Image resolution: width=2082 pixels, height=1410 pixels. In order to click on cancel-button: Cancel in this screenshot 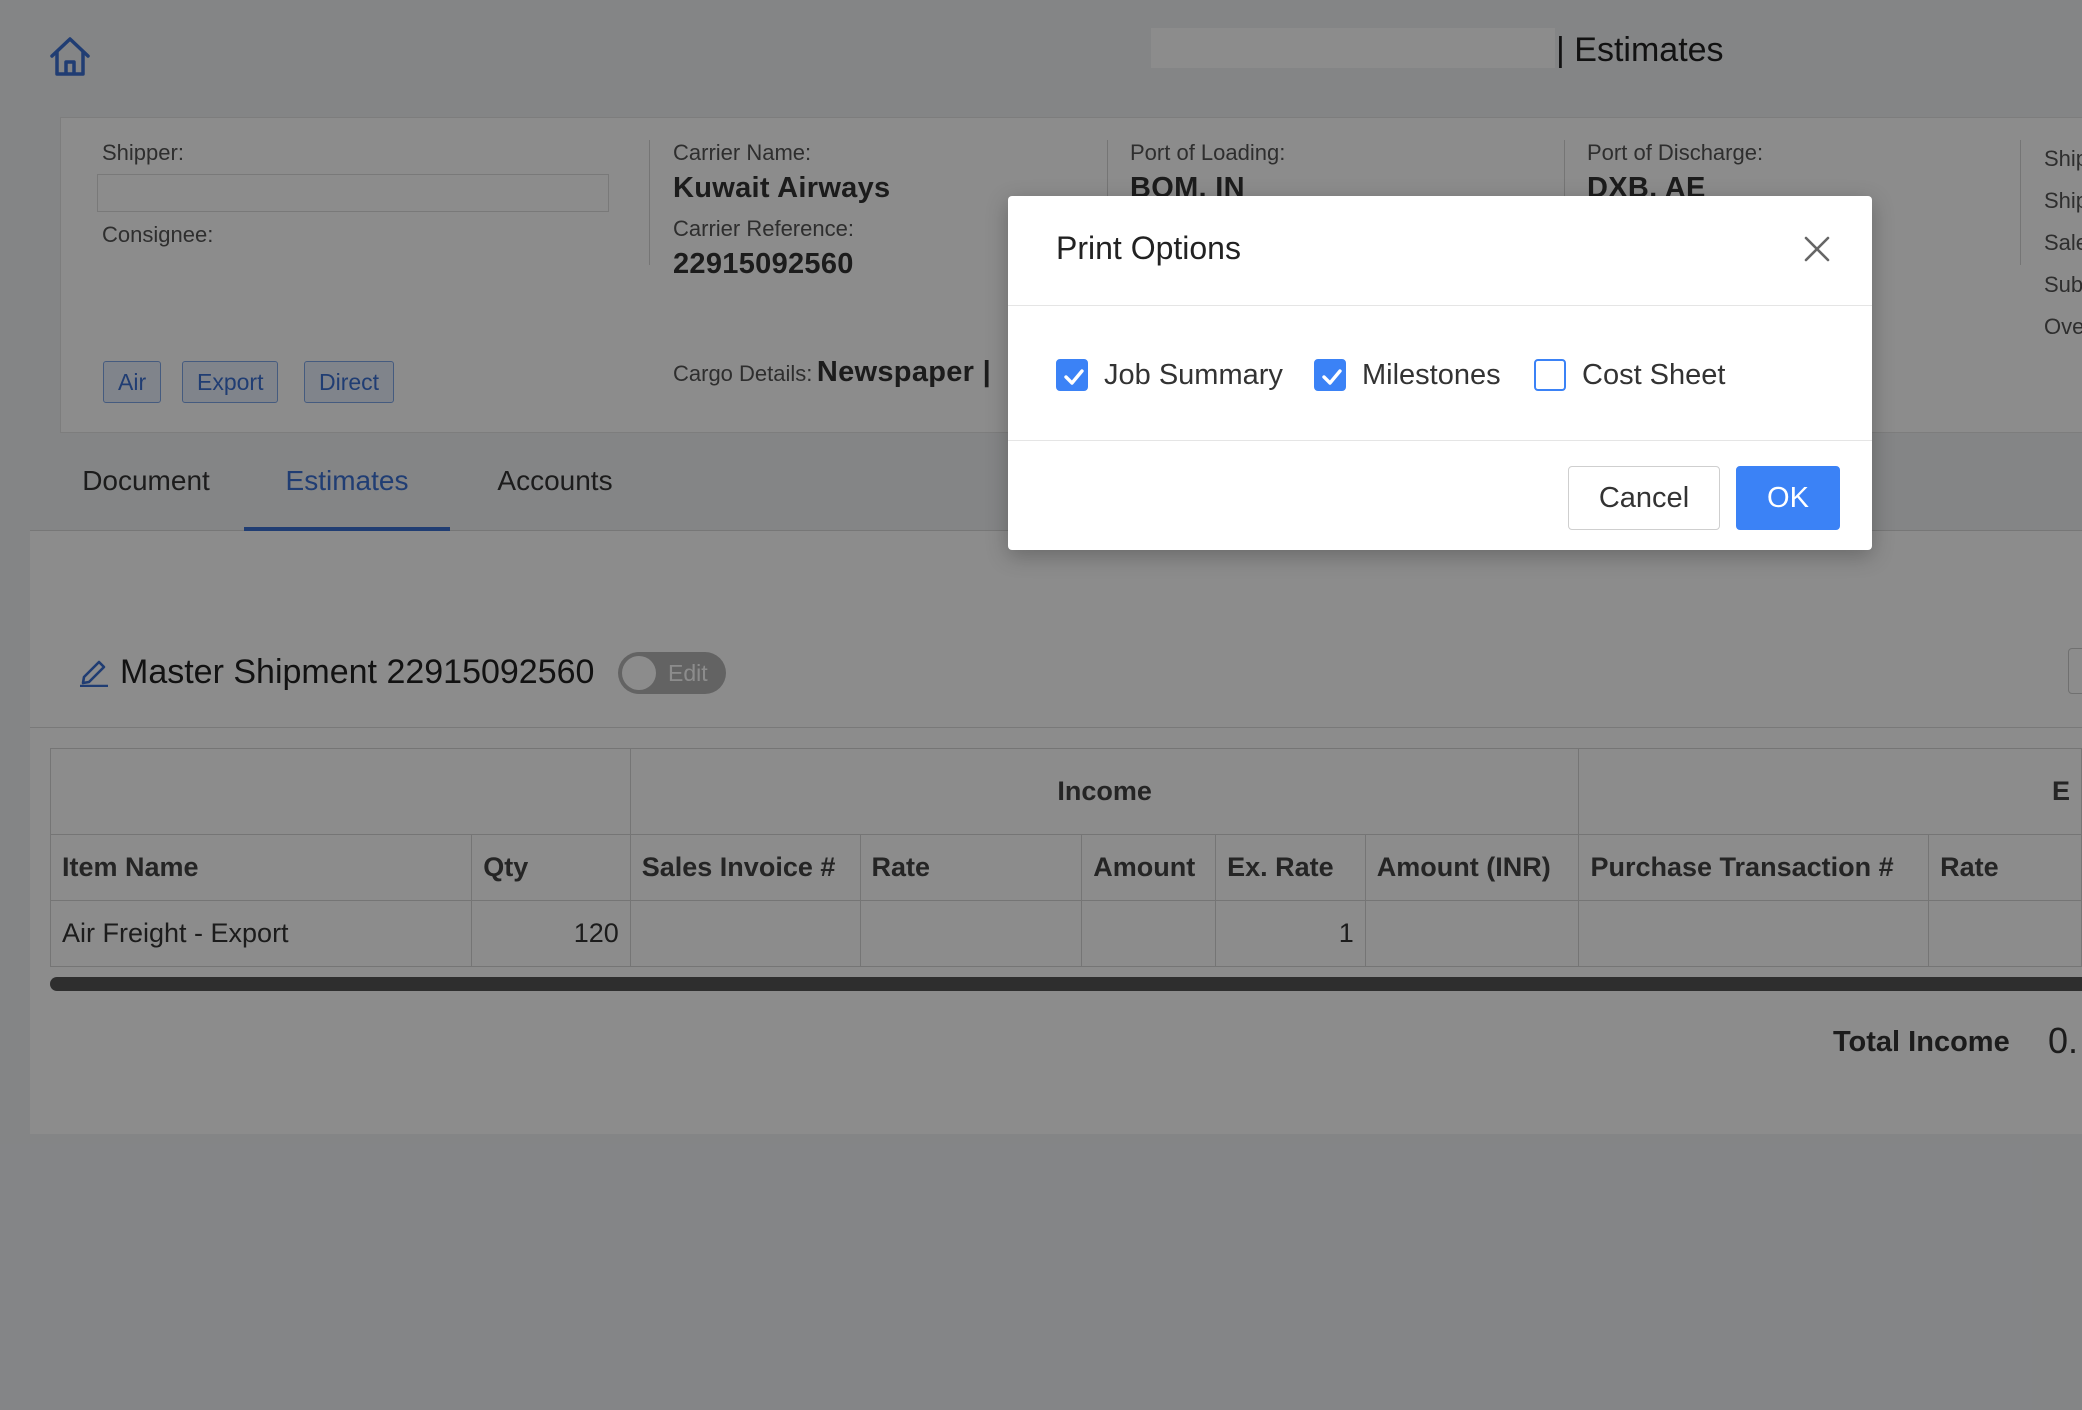, I will do `click(1644, 498)`.